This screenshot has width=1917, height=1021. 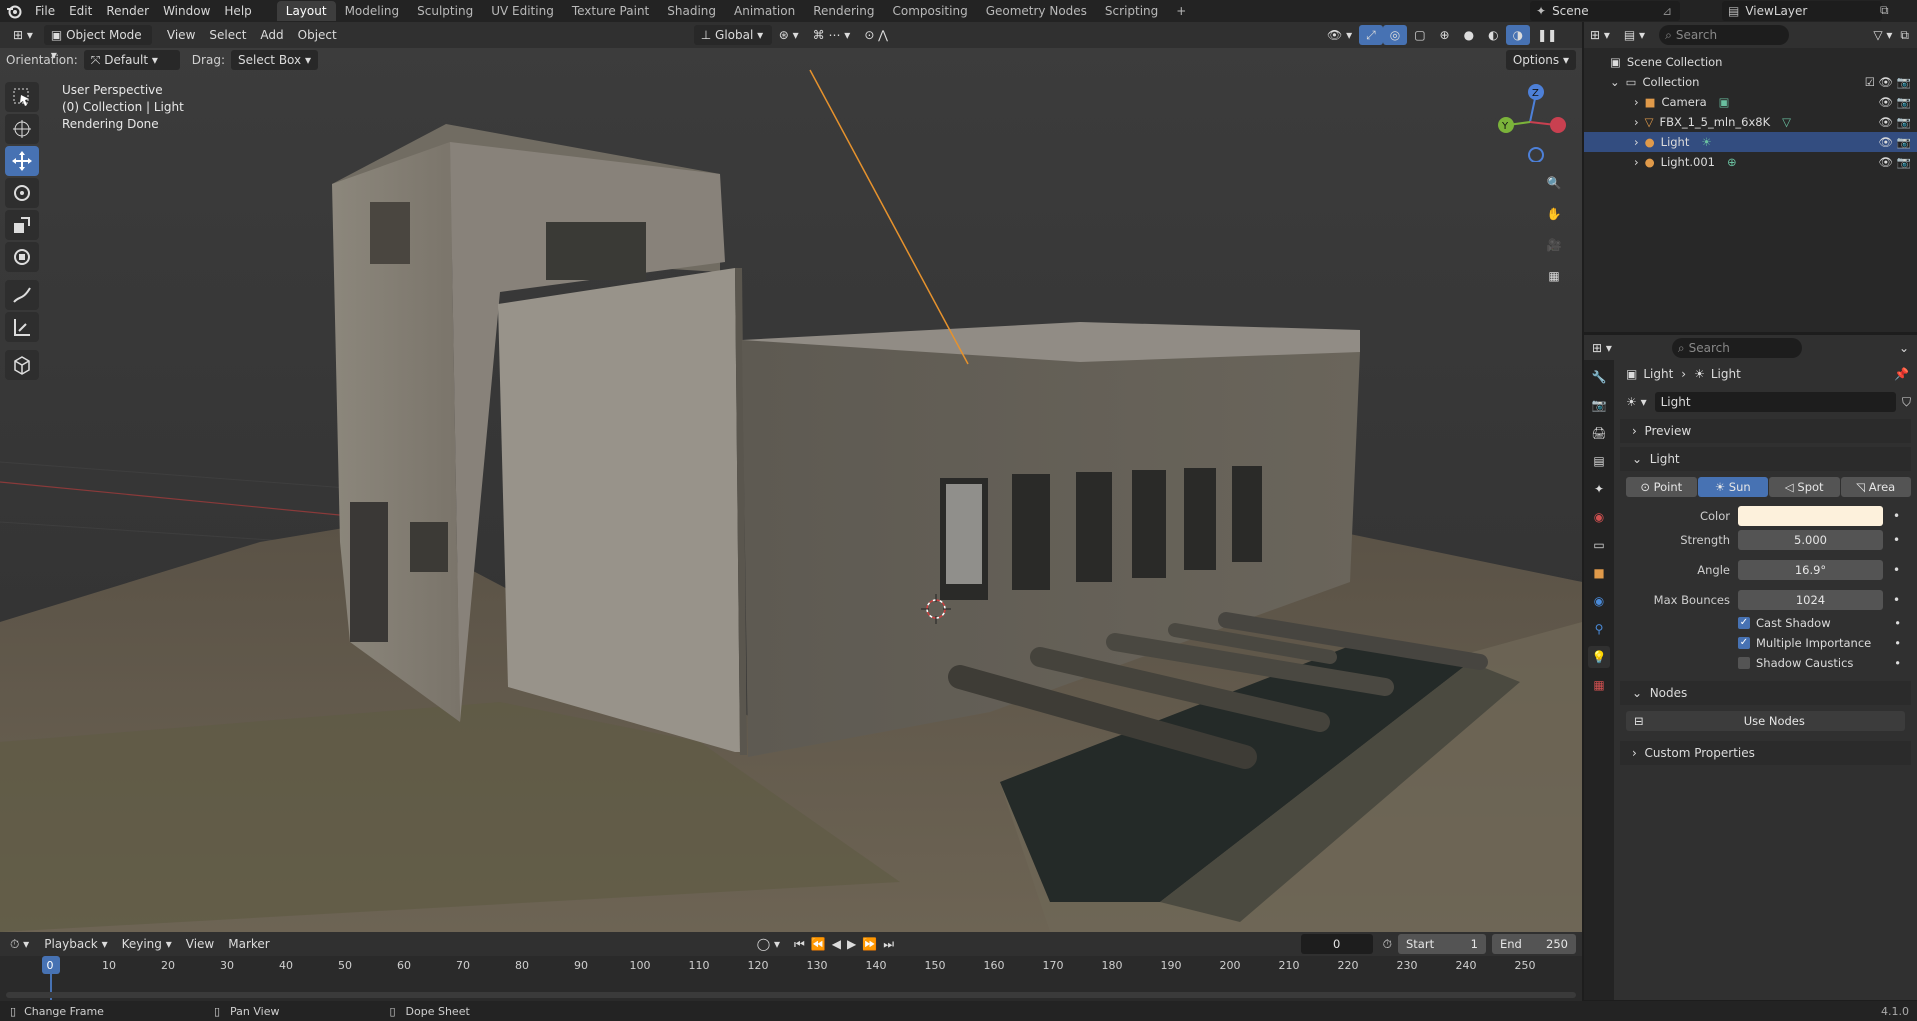 I want to click on mesh-data-icon: ▽, so click(x=1786, y=122).